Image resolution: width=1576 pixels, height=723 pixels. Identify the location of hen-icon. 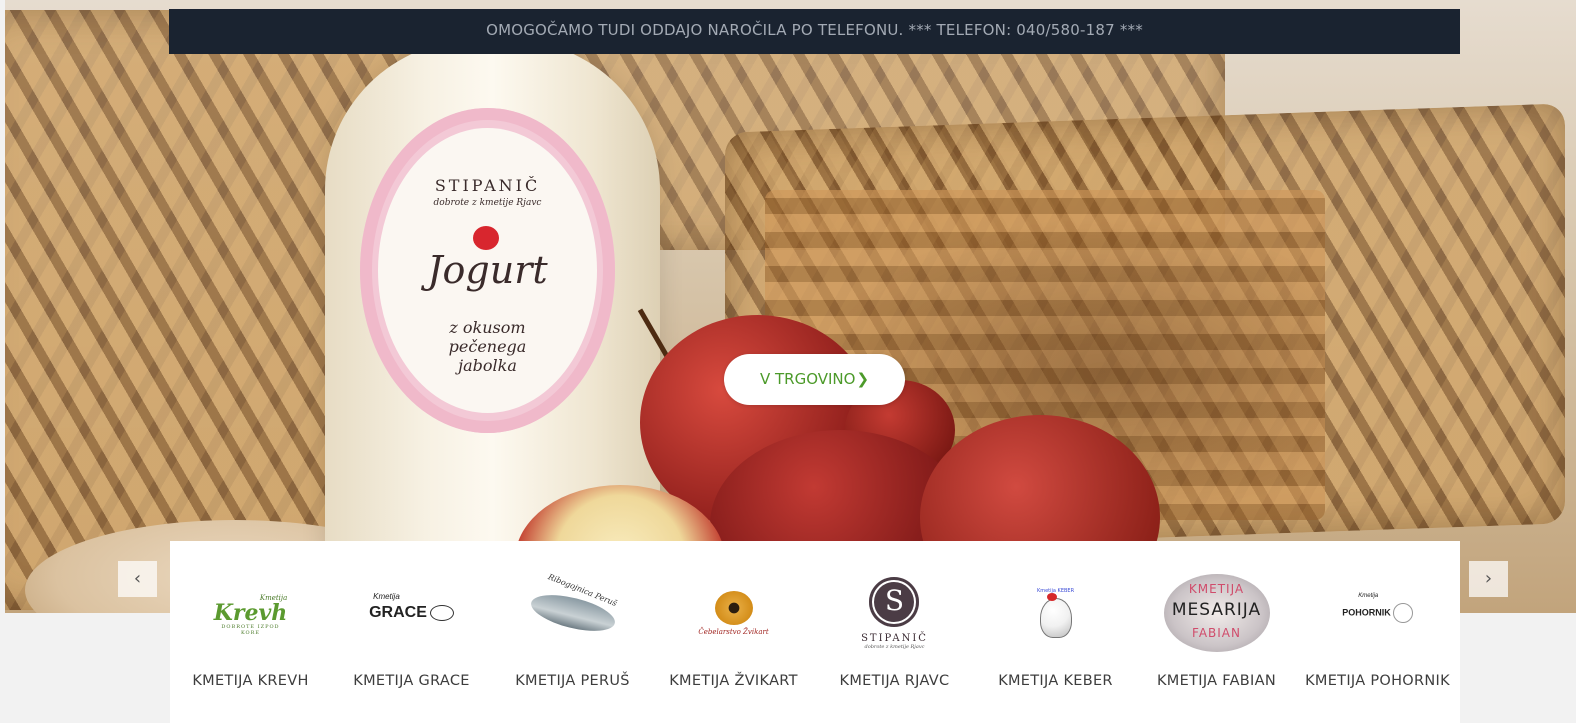
(1055, 615).